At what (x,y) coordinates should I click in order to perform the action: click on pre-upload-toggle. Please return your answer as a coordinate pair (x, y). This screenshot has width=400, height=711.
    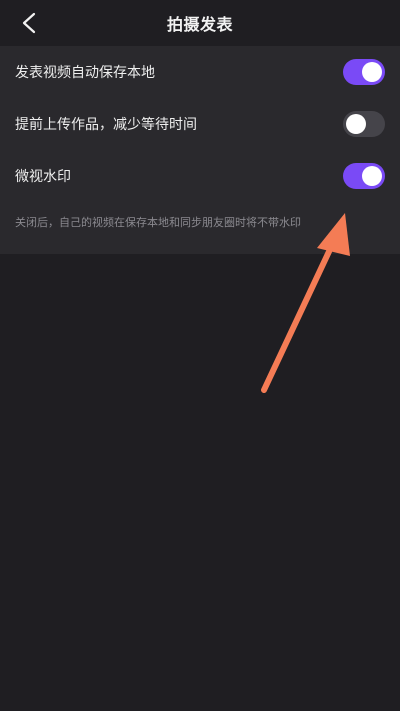
    Looking at the image, I should click on (364, 124).